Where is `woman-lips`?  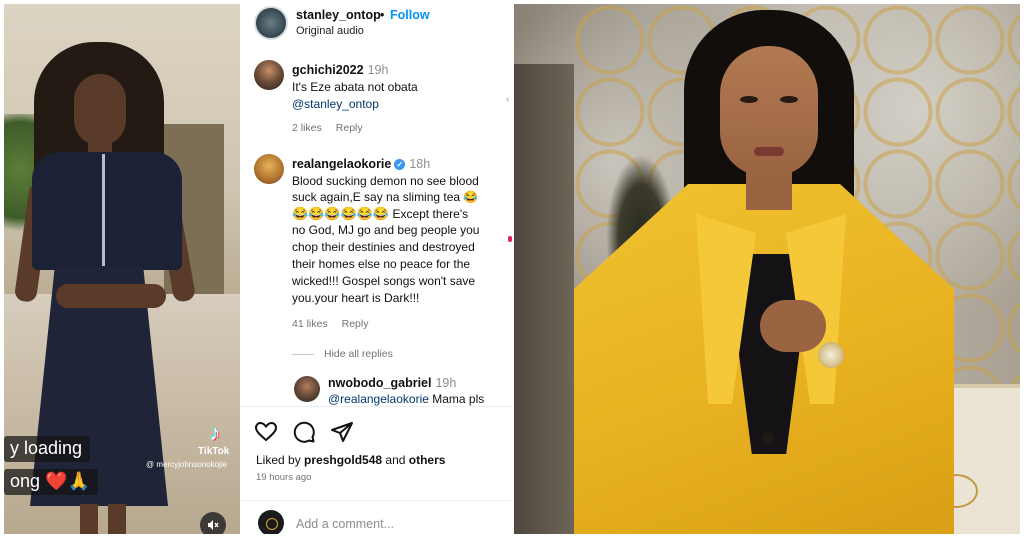 woman-lips is located at coordinates (769, 151).